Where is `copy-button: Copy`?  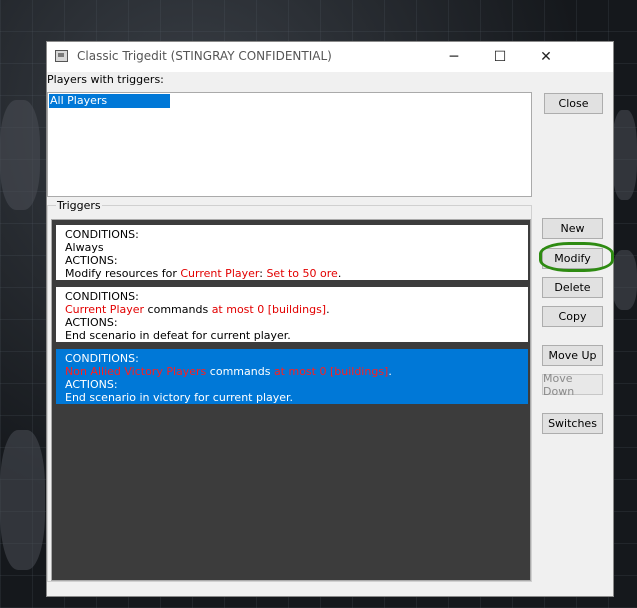 copy-button: Copy is located at coordinates (572, 316).